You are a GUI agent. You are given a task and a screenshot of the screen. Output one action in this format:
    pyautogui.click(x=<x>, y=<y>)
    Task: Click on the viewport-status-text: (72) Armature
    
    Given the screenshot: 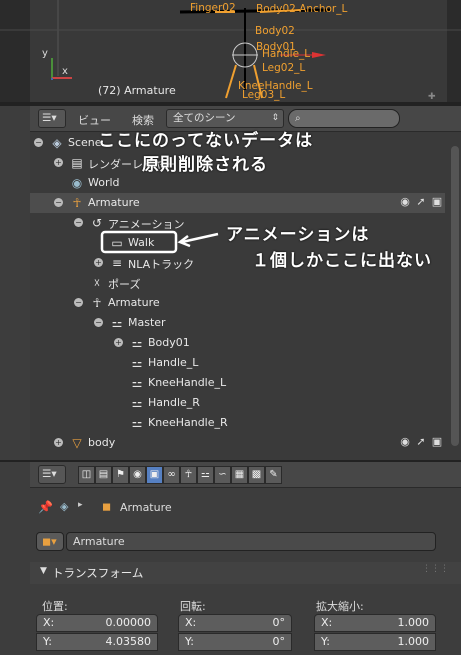 What is the action you would take?
    pyautogui.click(x=137, y=90)
    